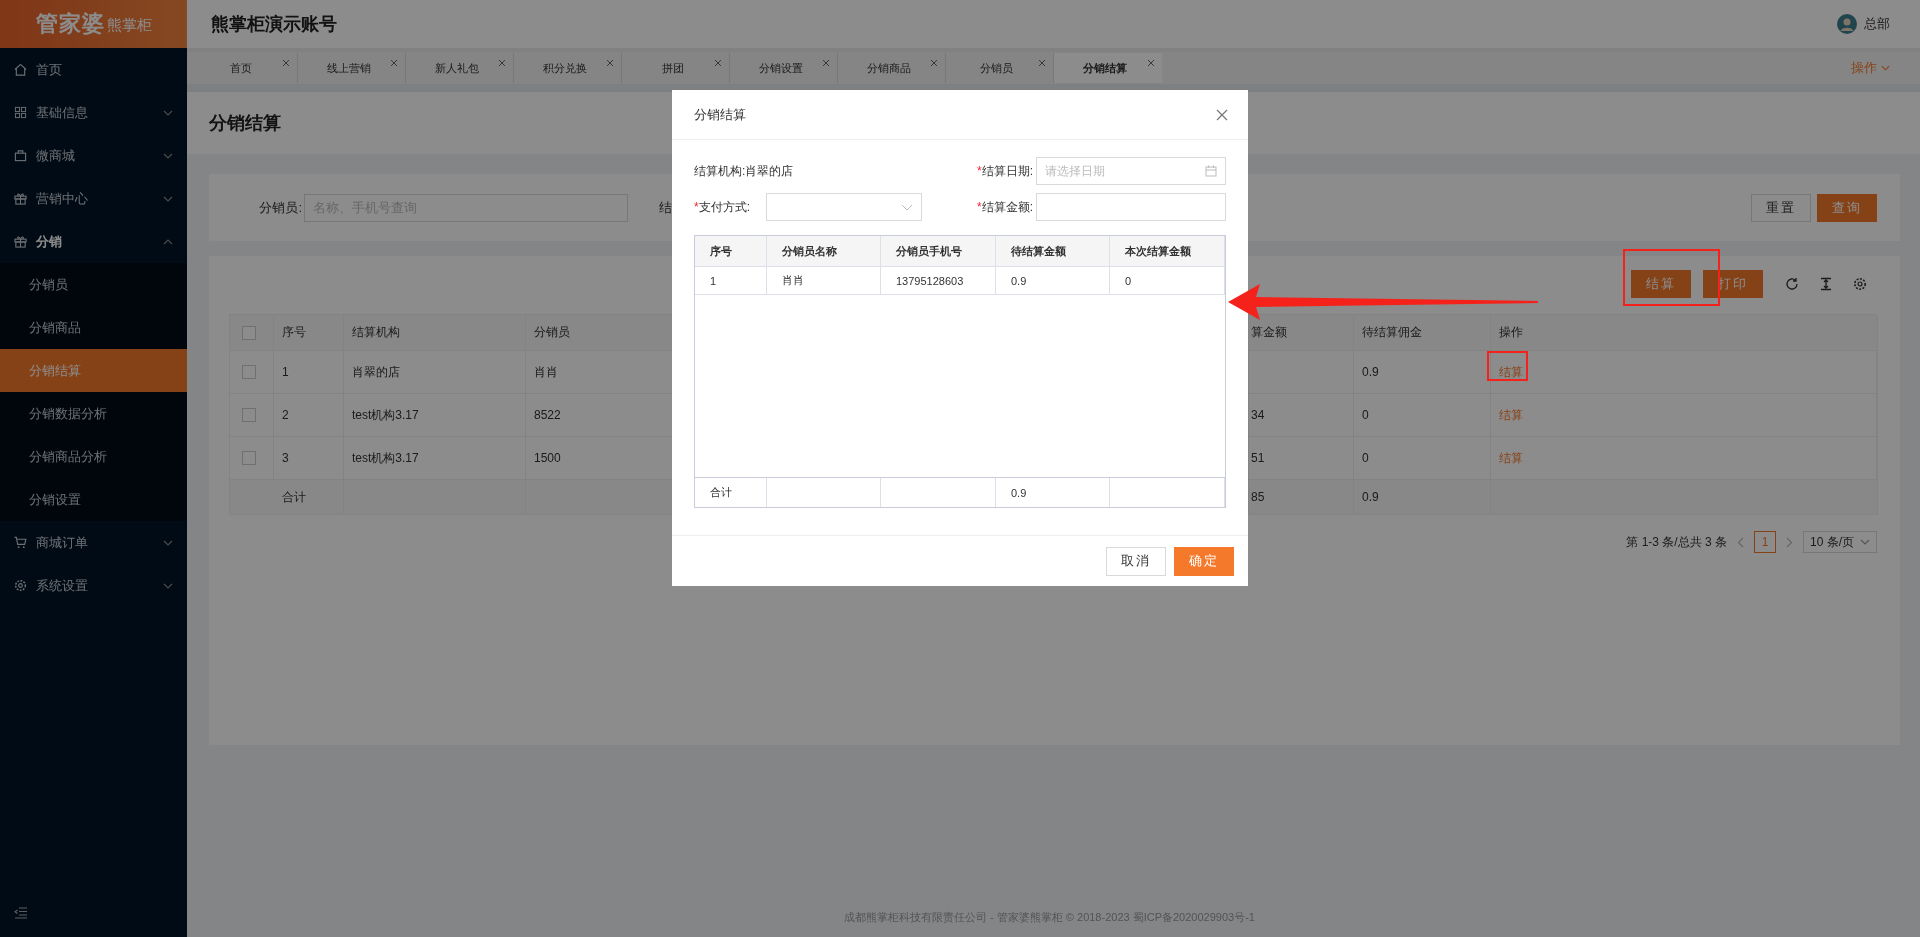 The image size is (1920, 937). What do you see at coordinates (435, 415) in the screenshot?
I see `table-cell: test机构3.17` at bounding box center [435, 415].